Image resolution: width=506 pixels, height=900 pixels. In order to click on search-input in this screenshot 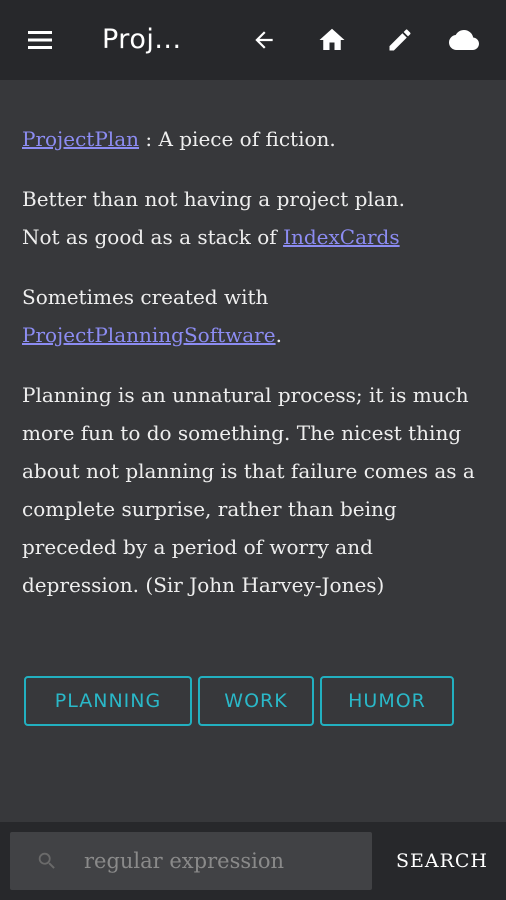, I will do `click(225, 861)`.